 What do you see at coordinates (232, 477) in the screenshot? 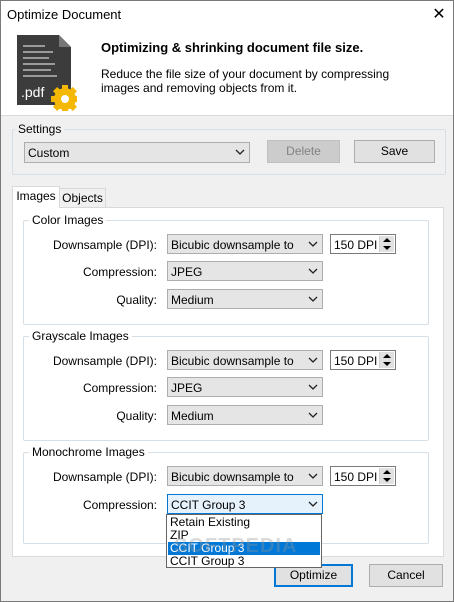
I see `monochrome-downsample-value: Bicubic downsample to` at bounding box center [232, 477].